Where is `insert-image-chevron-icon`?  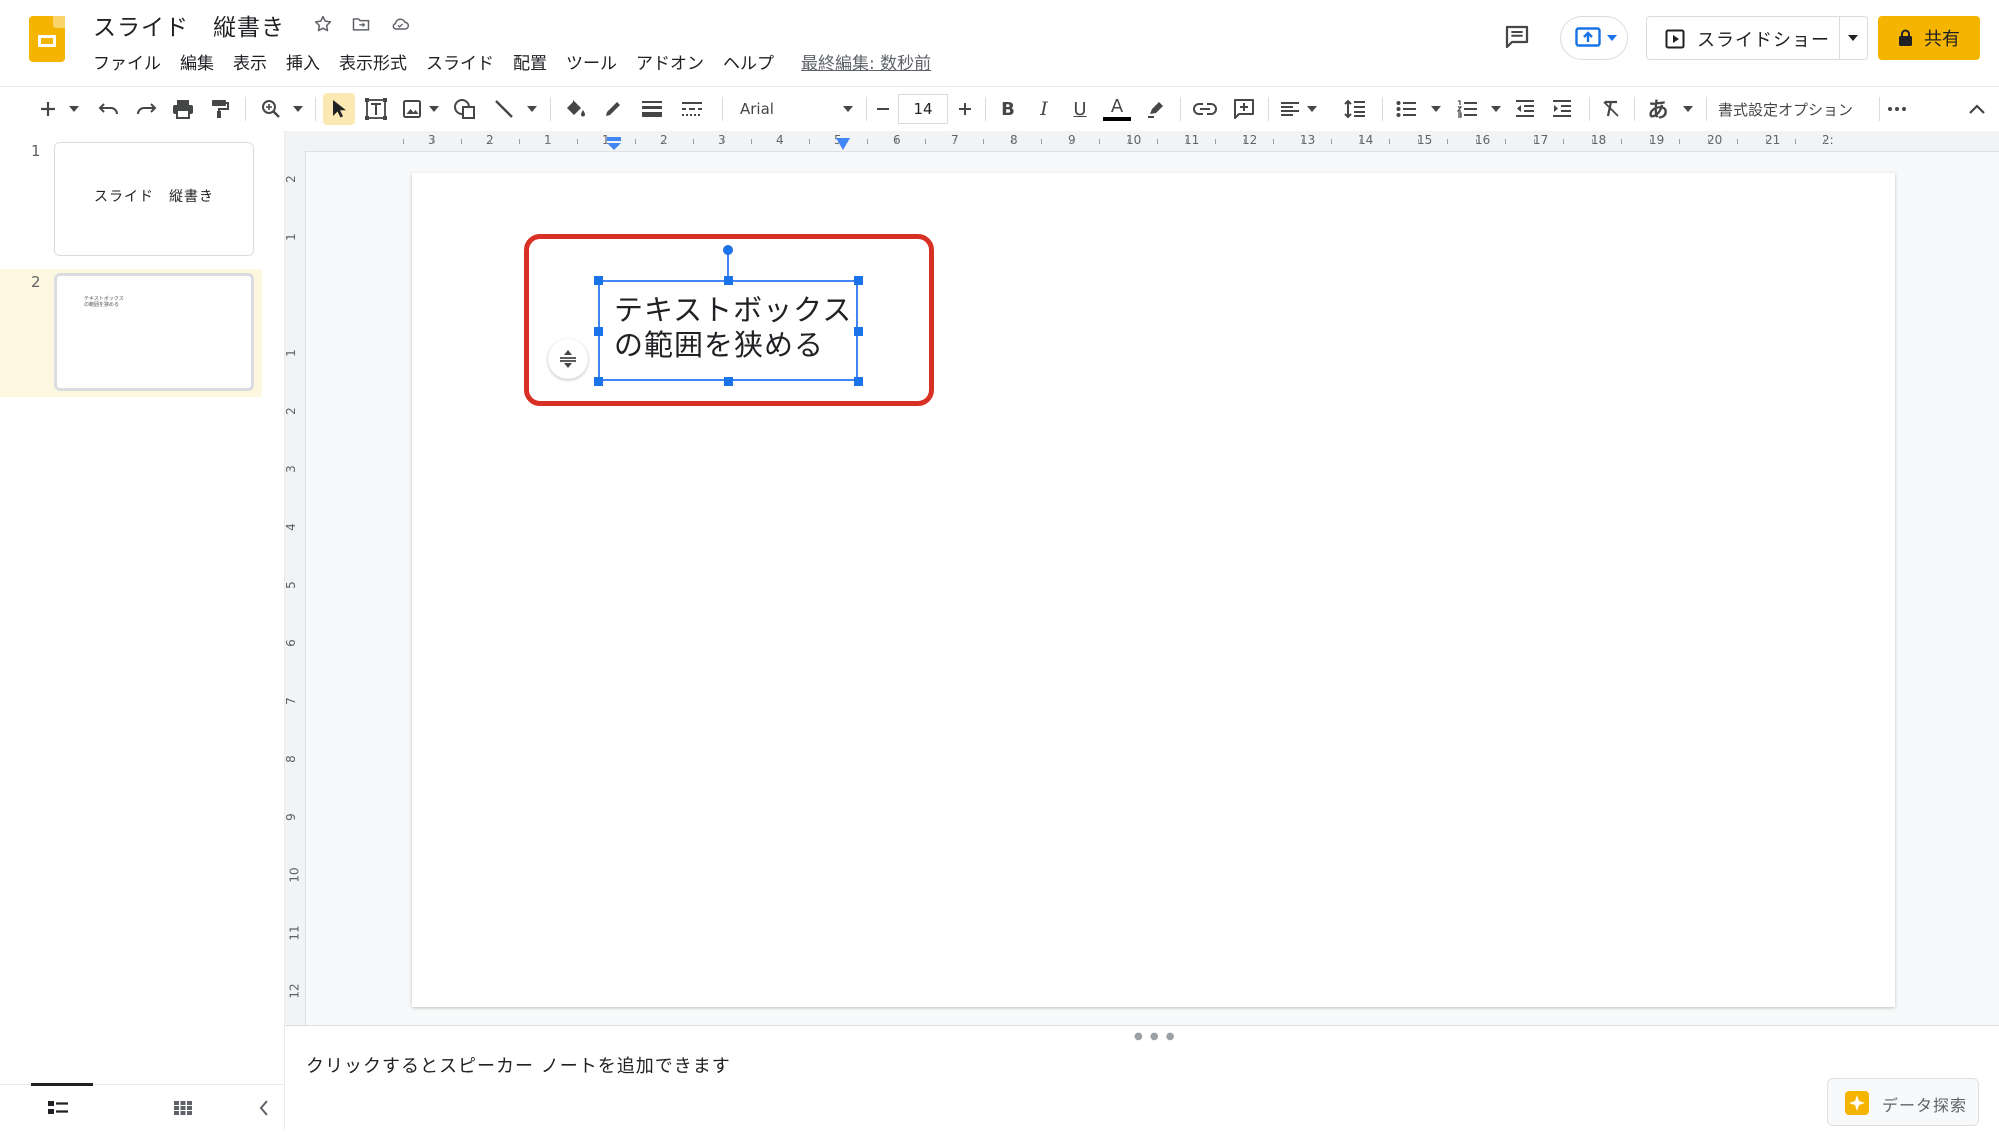 insert-image-chevron-icon is located at coordinates (434, 109).